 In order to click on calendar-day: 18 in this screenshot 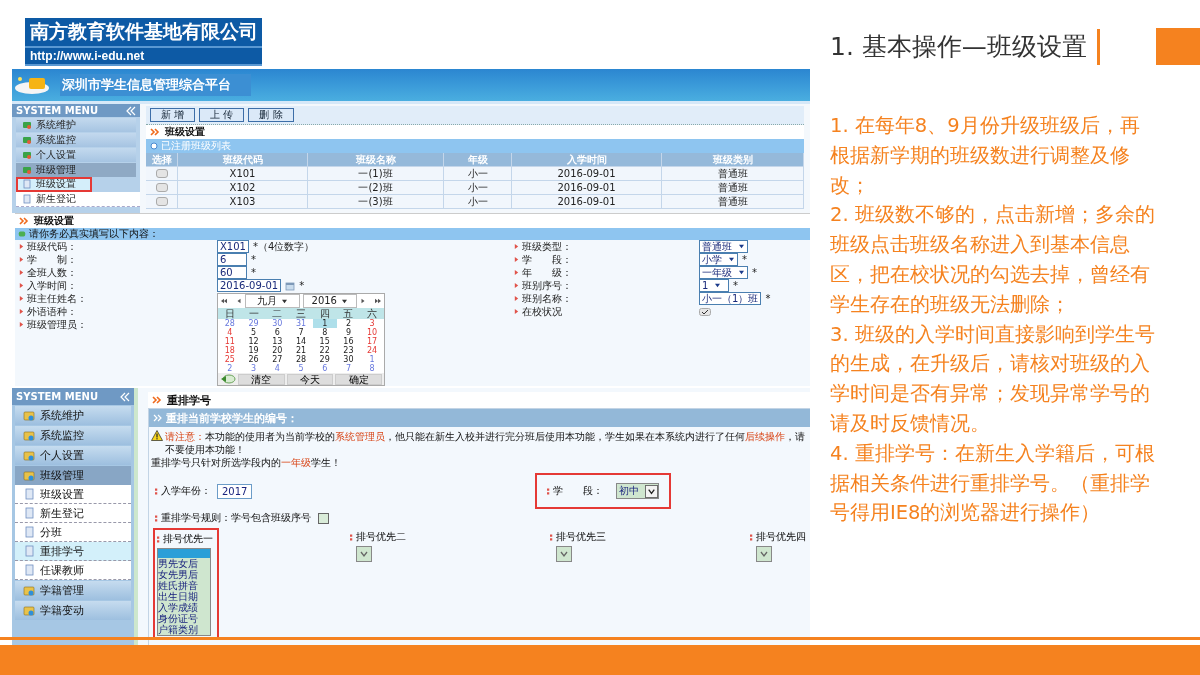, I will do `click(230, 350)`.